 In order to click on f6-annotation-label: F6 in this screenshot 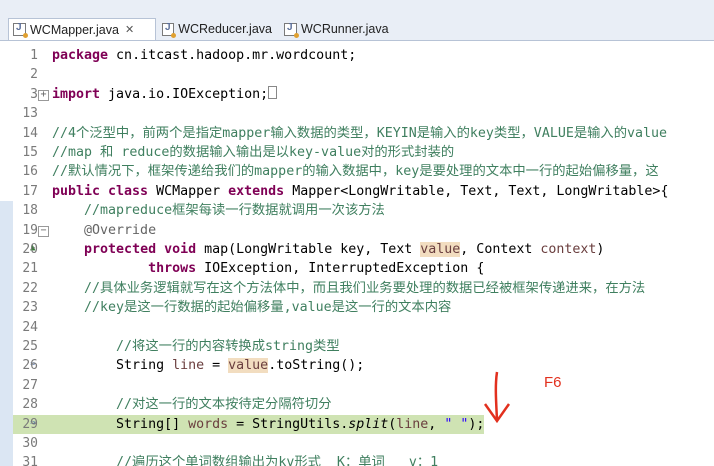, I will do `click(553, 382)`.